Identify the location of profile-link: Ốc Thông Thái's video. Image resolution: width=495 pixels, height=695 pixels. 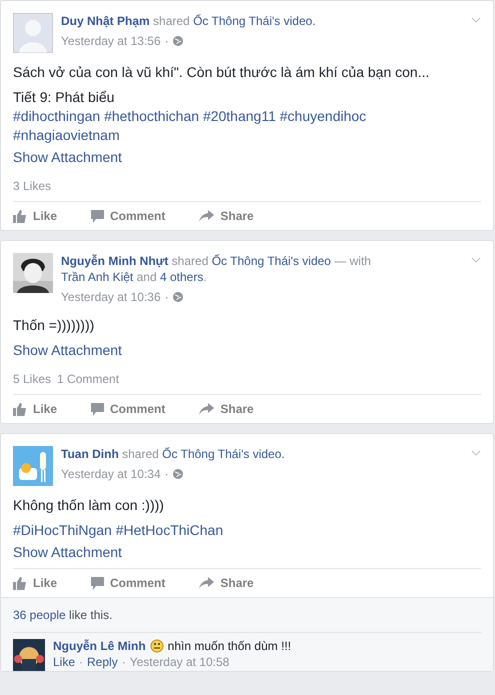
(271, 261).